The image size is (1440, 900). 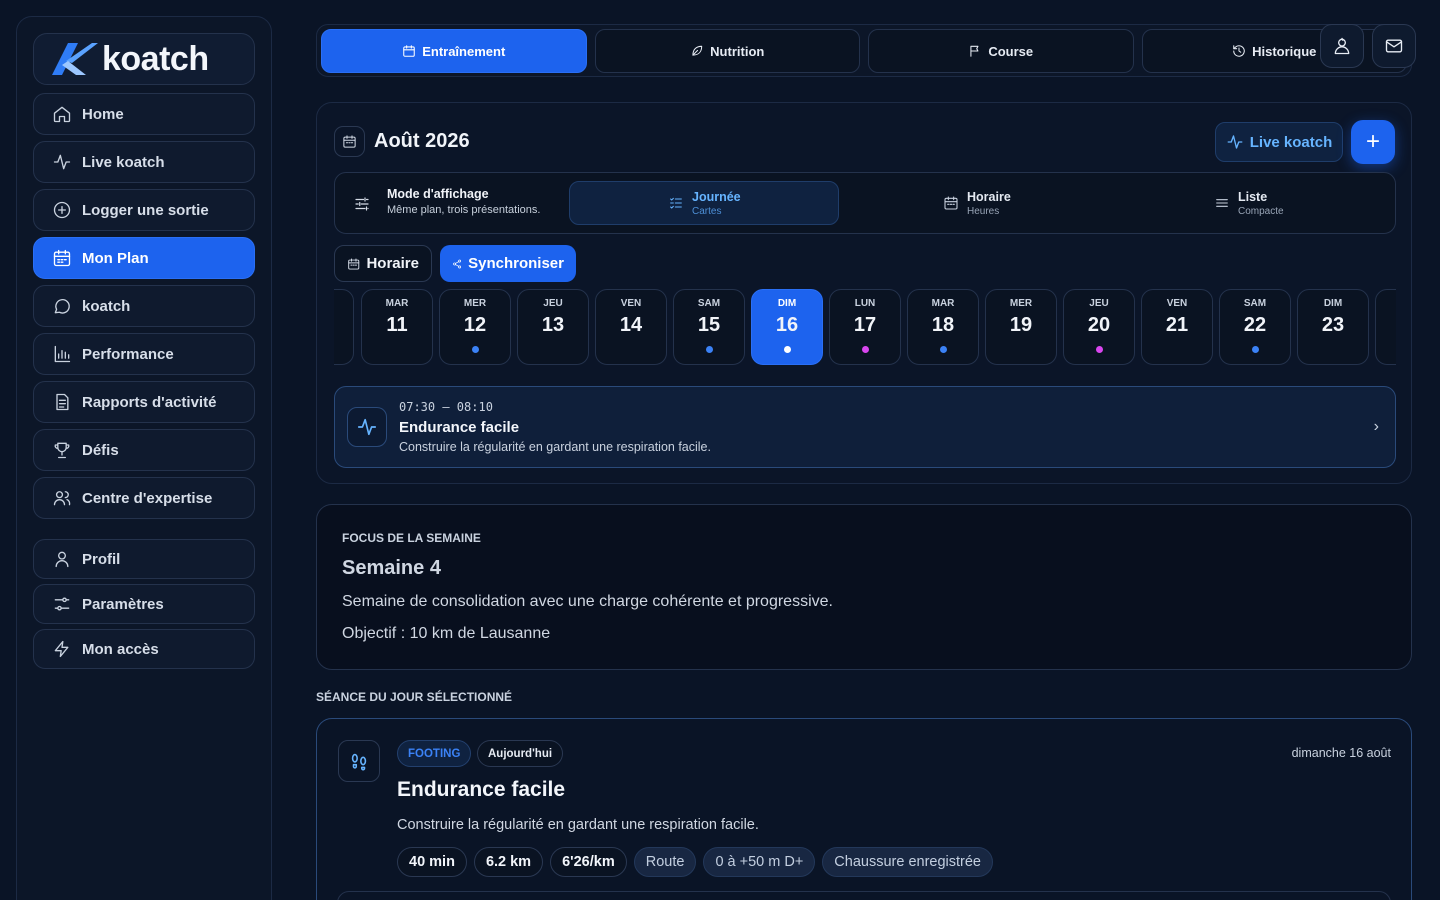 What do you see at coordinates (115, 258) in the screenshot?
I see `nav-label: Mon Plan` at bounding box center [115, 258].